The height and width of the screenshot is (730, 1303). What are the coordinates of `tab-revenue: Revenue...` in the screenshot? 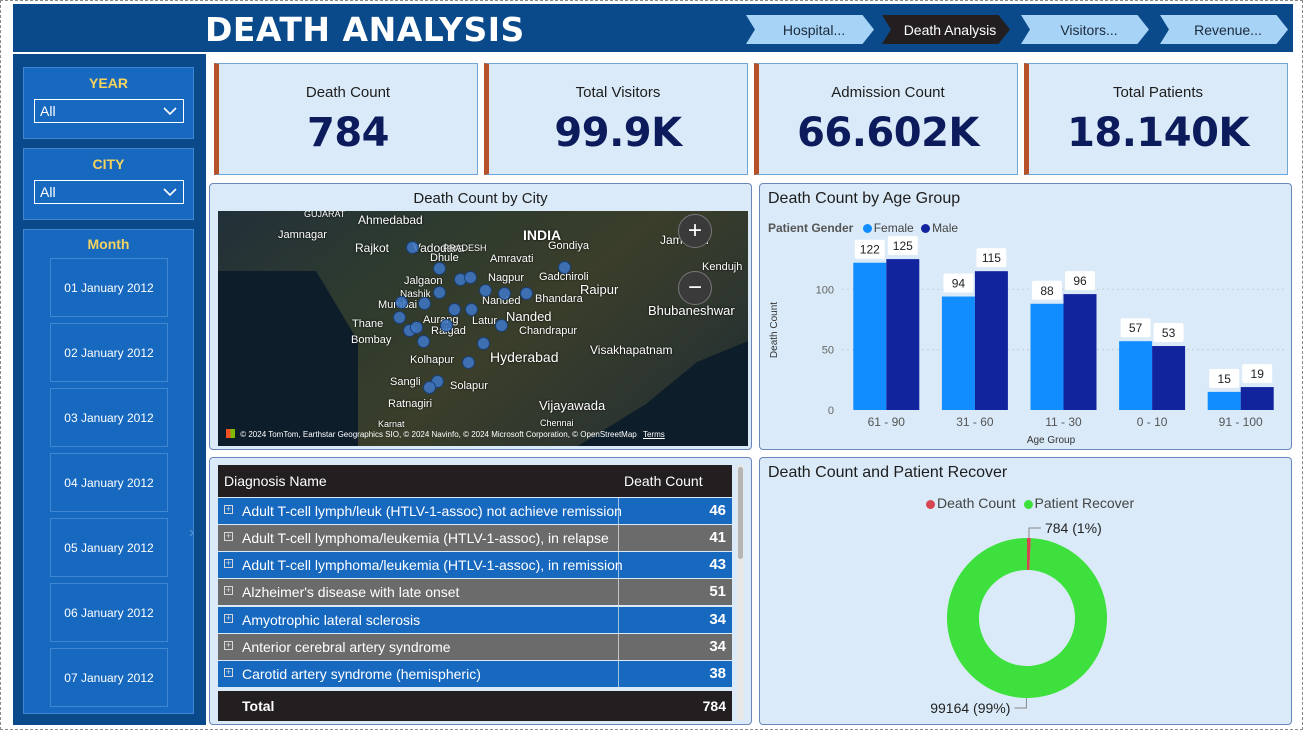 It's located at (1224, 29).